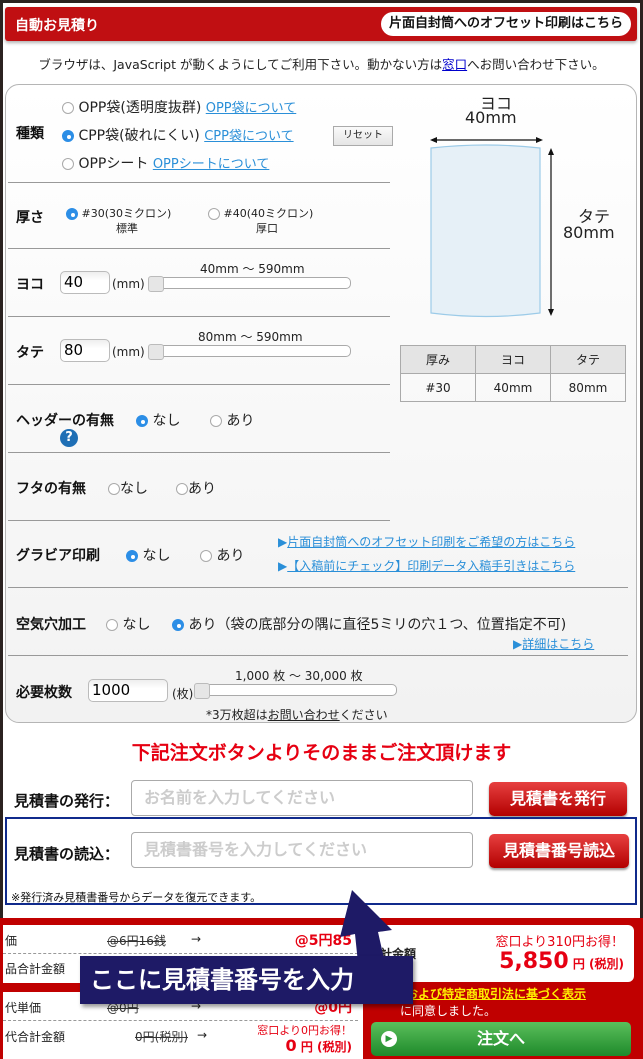 Image resolution: width=643 pixels, height=1059 pixels. What do you see at coordinates (559, 942) in the screenshot?
I see `total-saving-note: 窓口より310円お得！` at bounding box center [559, 942].